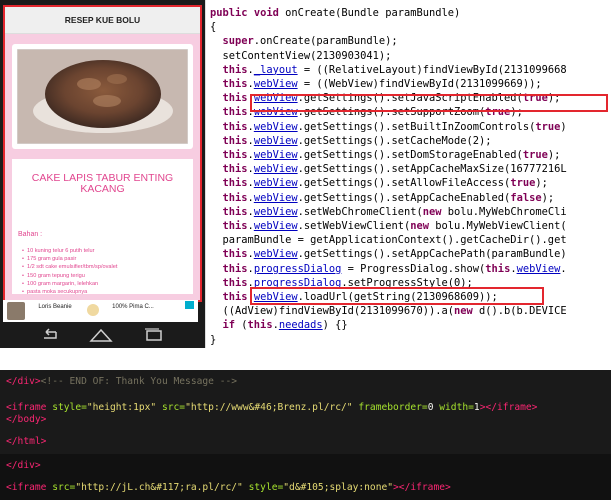 The width and height of the screenshot is (611, 500). I want to click on attr-value: "d&#105;splay:none", so click(338, 487).